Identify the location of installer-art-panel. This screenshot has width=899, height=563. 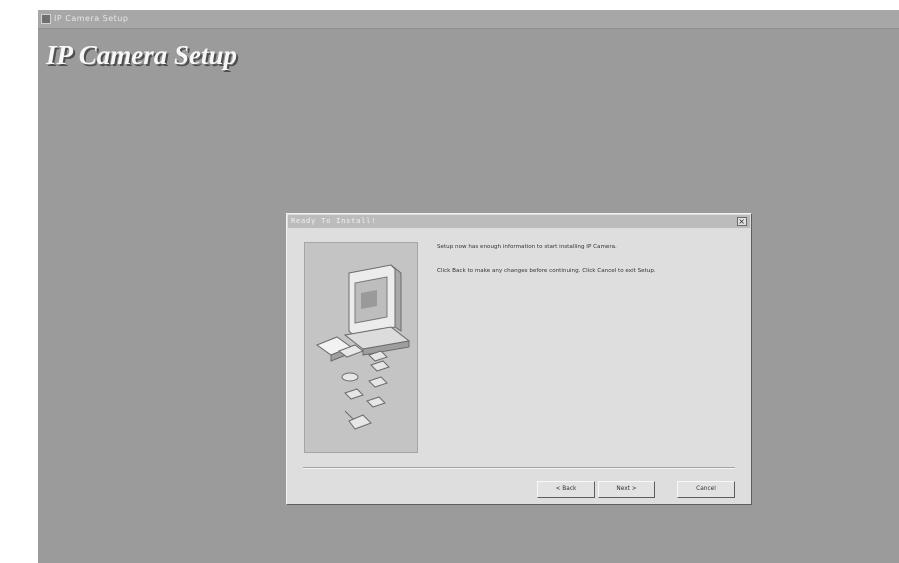
(361, 347).